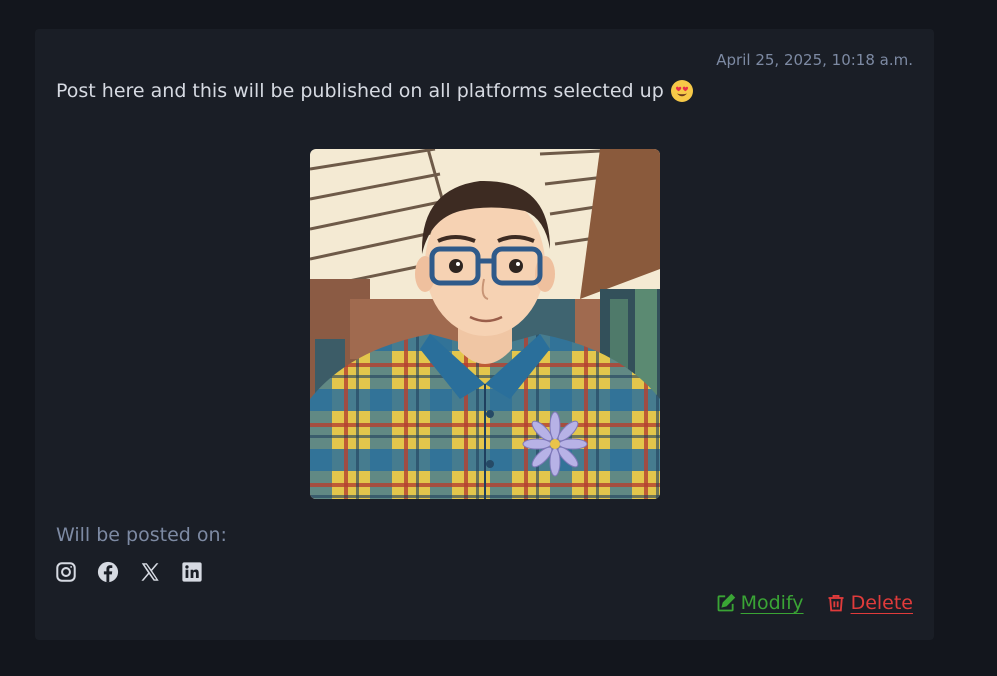 The height and width of the screenshot is (676, 997). What do you see at coordinates (881, 603) in the screenshot?
I see `delete-label: Delete` at bounding box center [881, 603].